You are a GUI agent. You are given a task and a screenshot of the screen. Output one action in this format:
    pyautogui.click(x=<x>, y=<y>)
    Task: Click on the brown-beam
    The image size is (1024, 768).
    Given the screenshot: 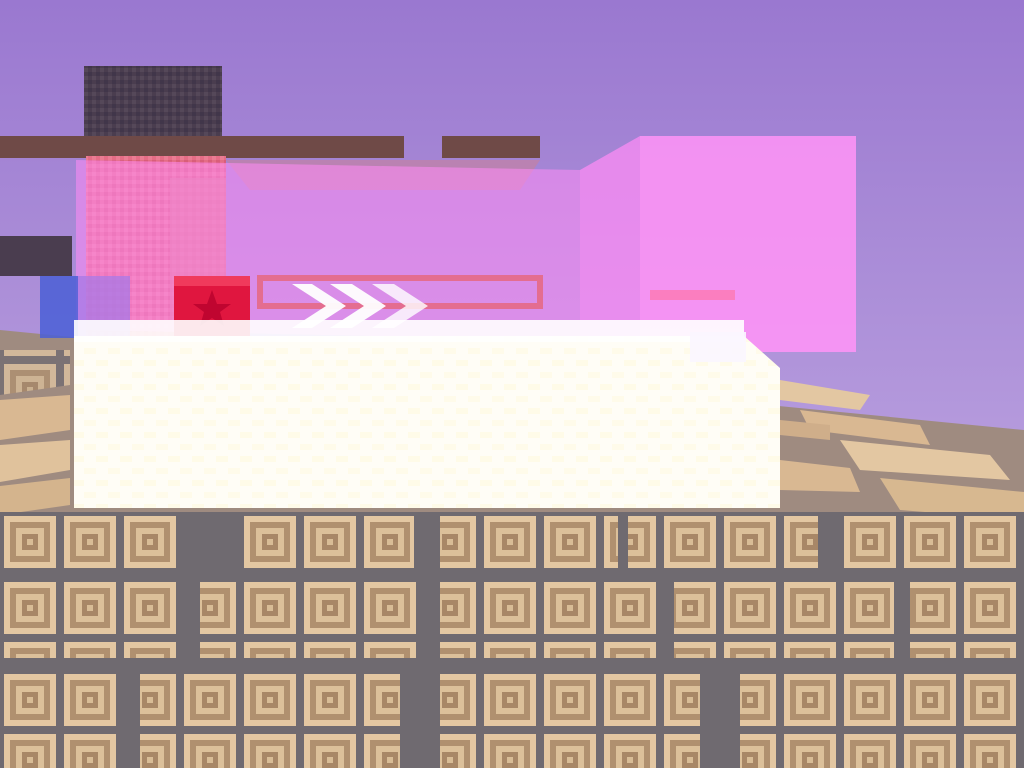 What is the action you would take?
    pyautogui.click(x=202, y=147)
    